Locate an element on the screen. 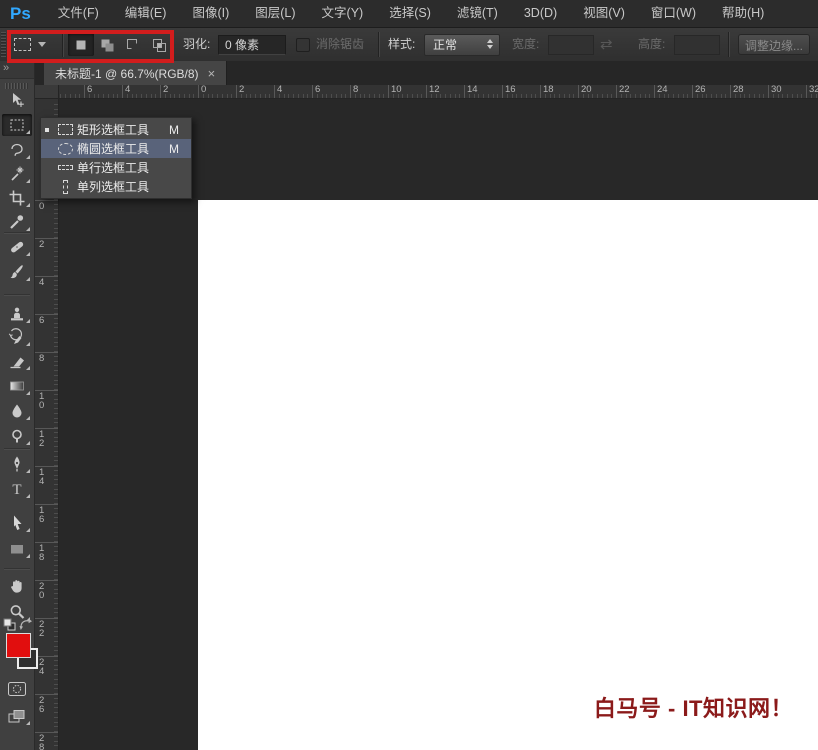 The height and width of the screenshot is (750, 818). screen-mode-button is located at coordinates (17, 716).